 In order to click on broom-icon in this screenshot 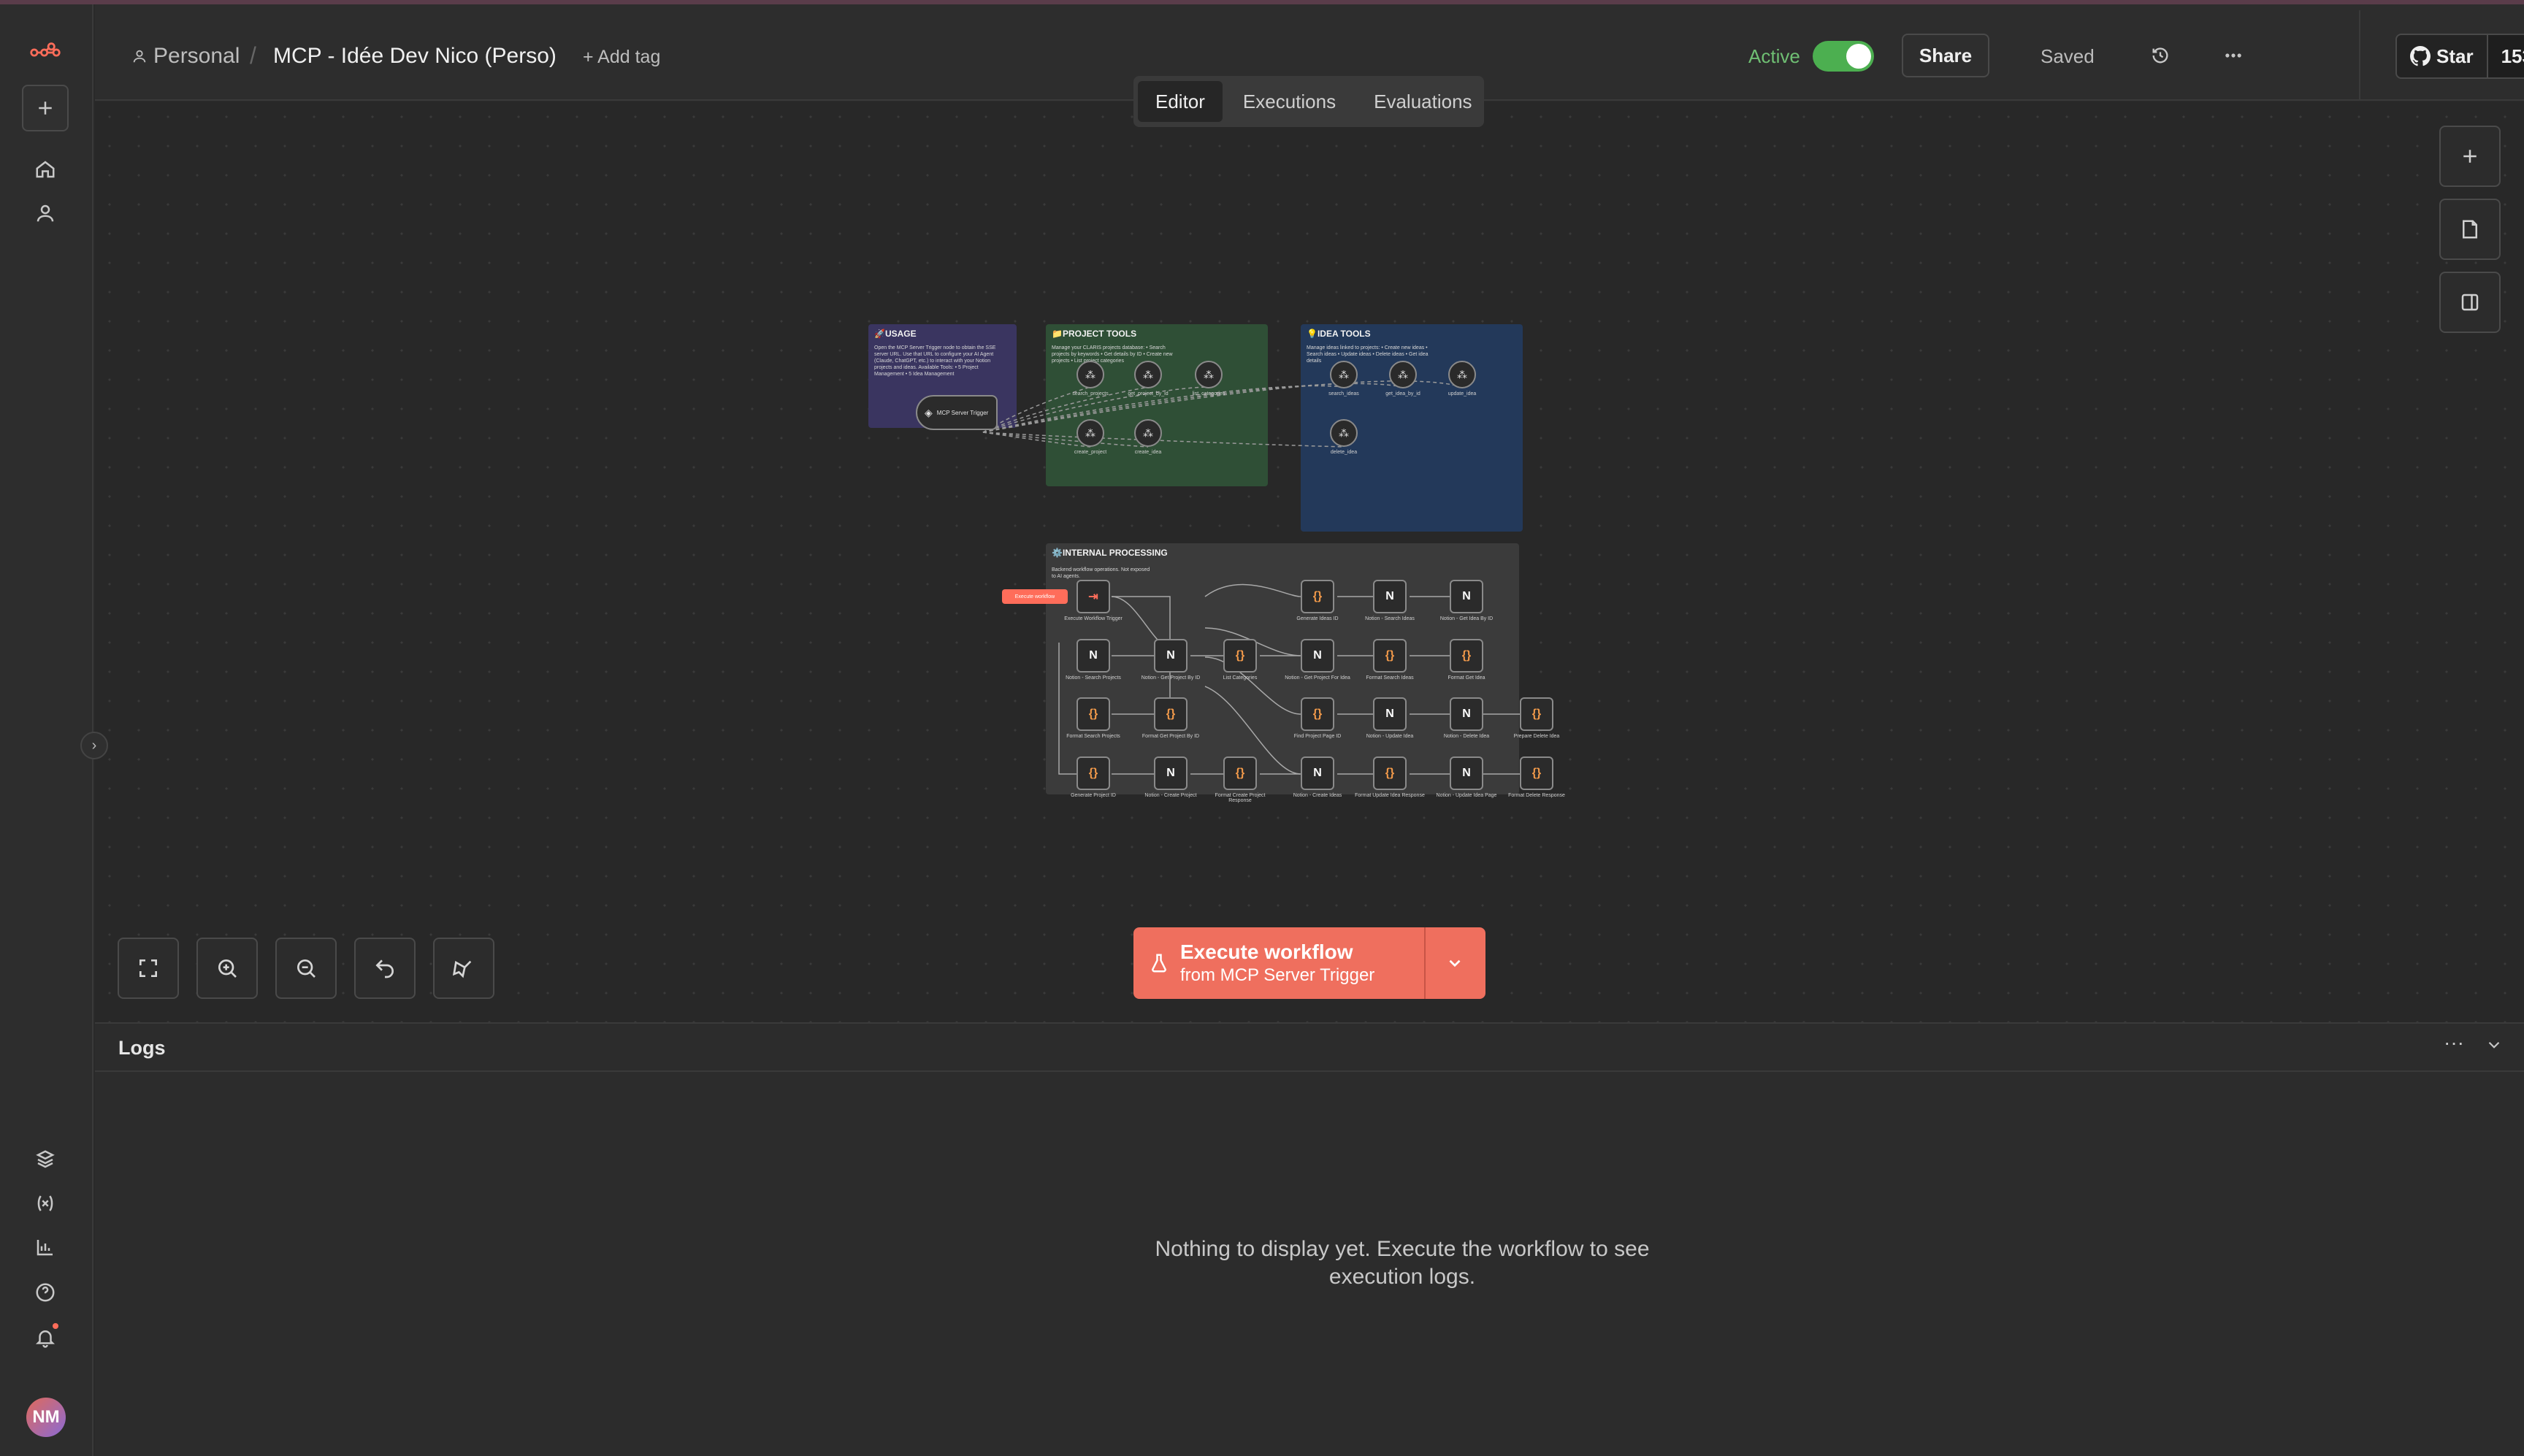, I will do `click(462, 969)`.